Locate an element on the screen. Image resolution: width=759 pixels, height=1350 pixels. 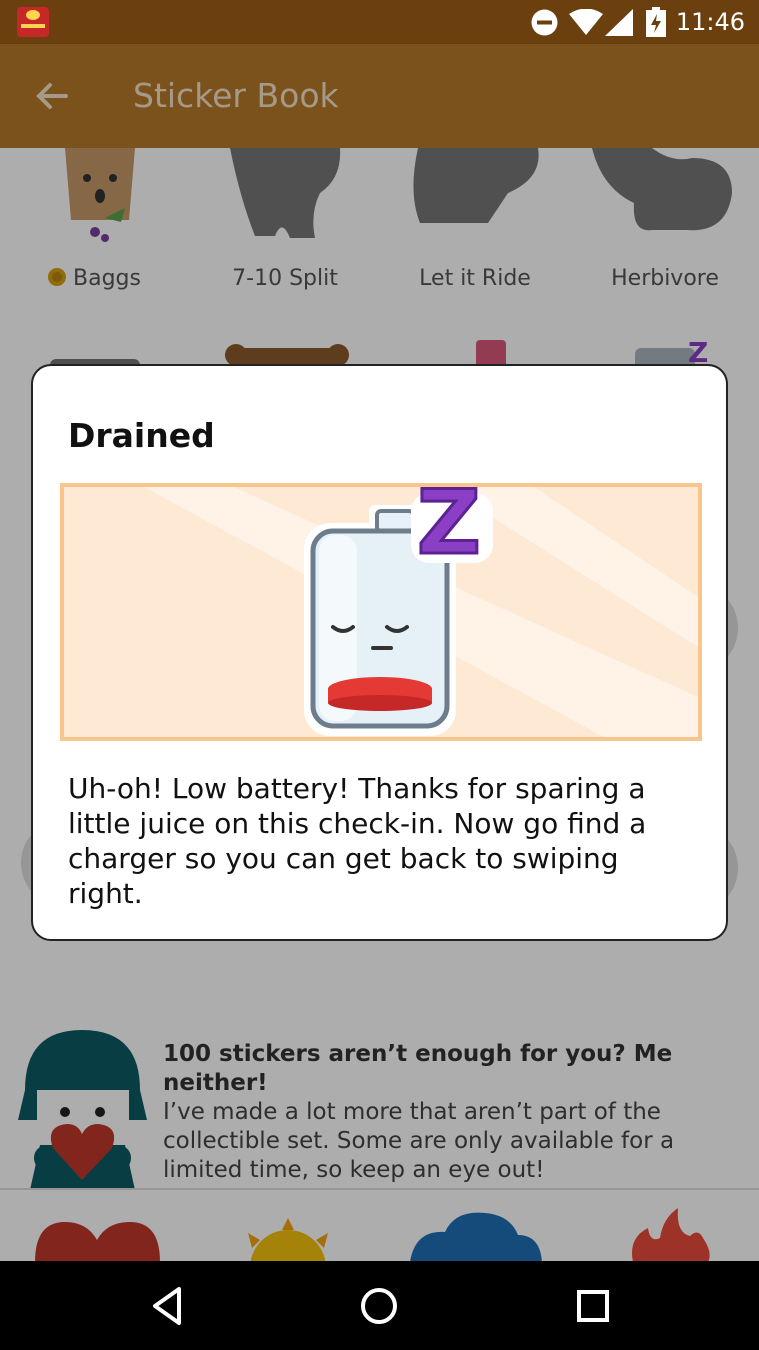
clock: 11:46 is located at coordinates (710, 22).